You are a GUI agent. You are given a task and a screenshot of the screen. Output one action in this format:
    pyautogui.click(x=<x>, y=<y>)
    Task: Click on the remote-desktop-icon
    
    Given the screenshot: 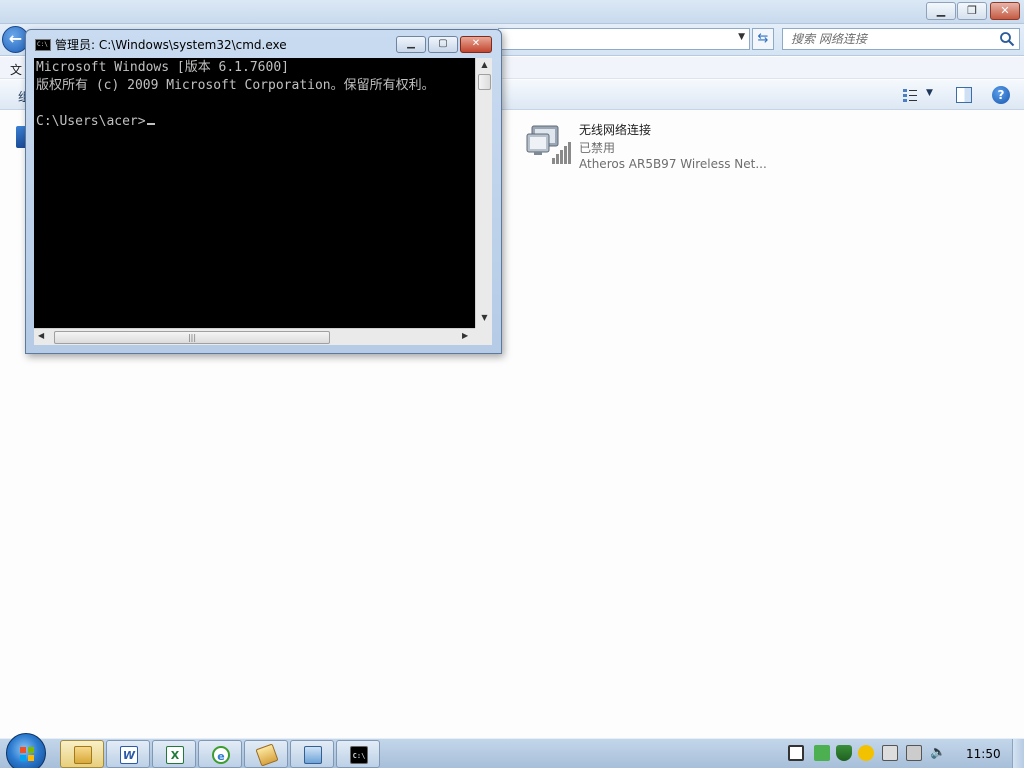 What is the action you would take?
    pyautogui.click(x=313, y=755)
    